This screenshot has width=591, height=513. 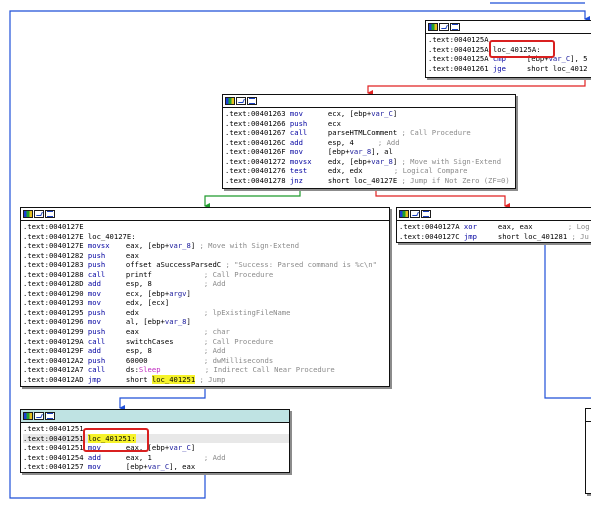 What do you see at coordinates (516, 49) in the screenshot?
I see `label-loc-40125A: loc_40125A:` at bounding box center [516, 49].